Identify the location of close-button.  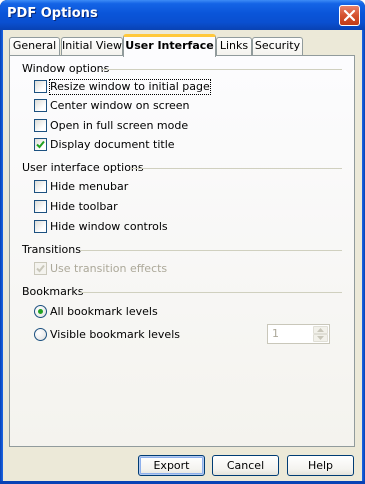
(349, 15).